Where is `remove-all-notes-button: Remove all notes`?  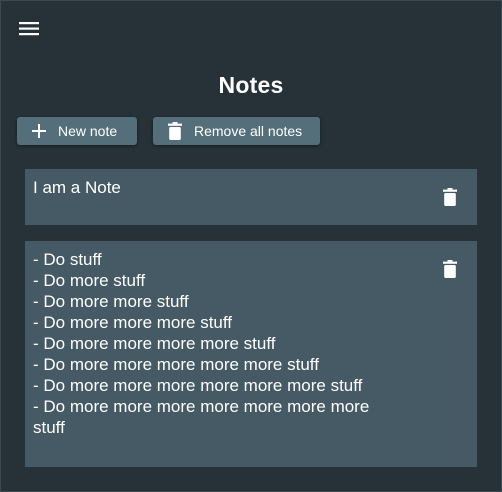 remove-all-notes-button: Remove all notes is located at coordinates (236, 131).